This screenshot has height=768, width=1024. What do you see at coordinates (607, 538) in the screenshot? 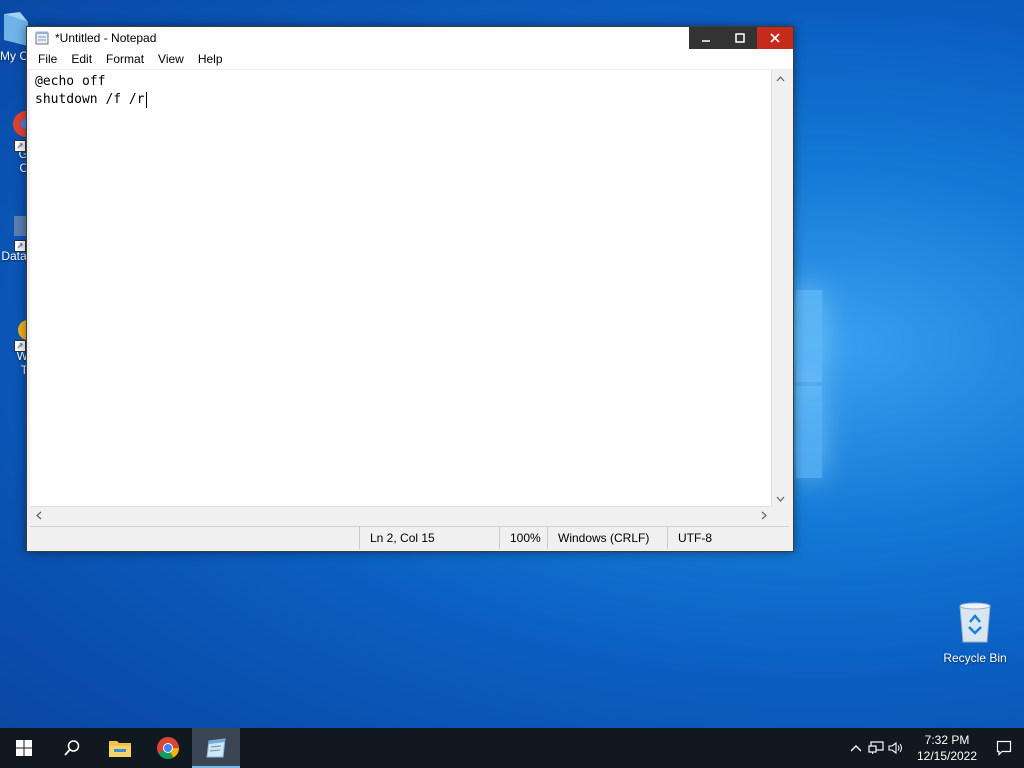
I see `status-line-endings: Windows (CRLF)` at bounding box center [607, 538].